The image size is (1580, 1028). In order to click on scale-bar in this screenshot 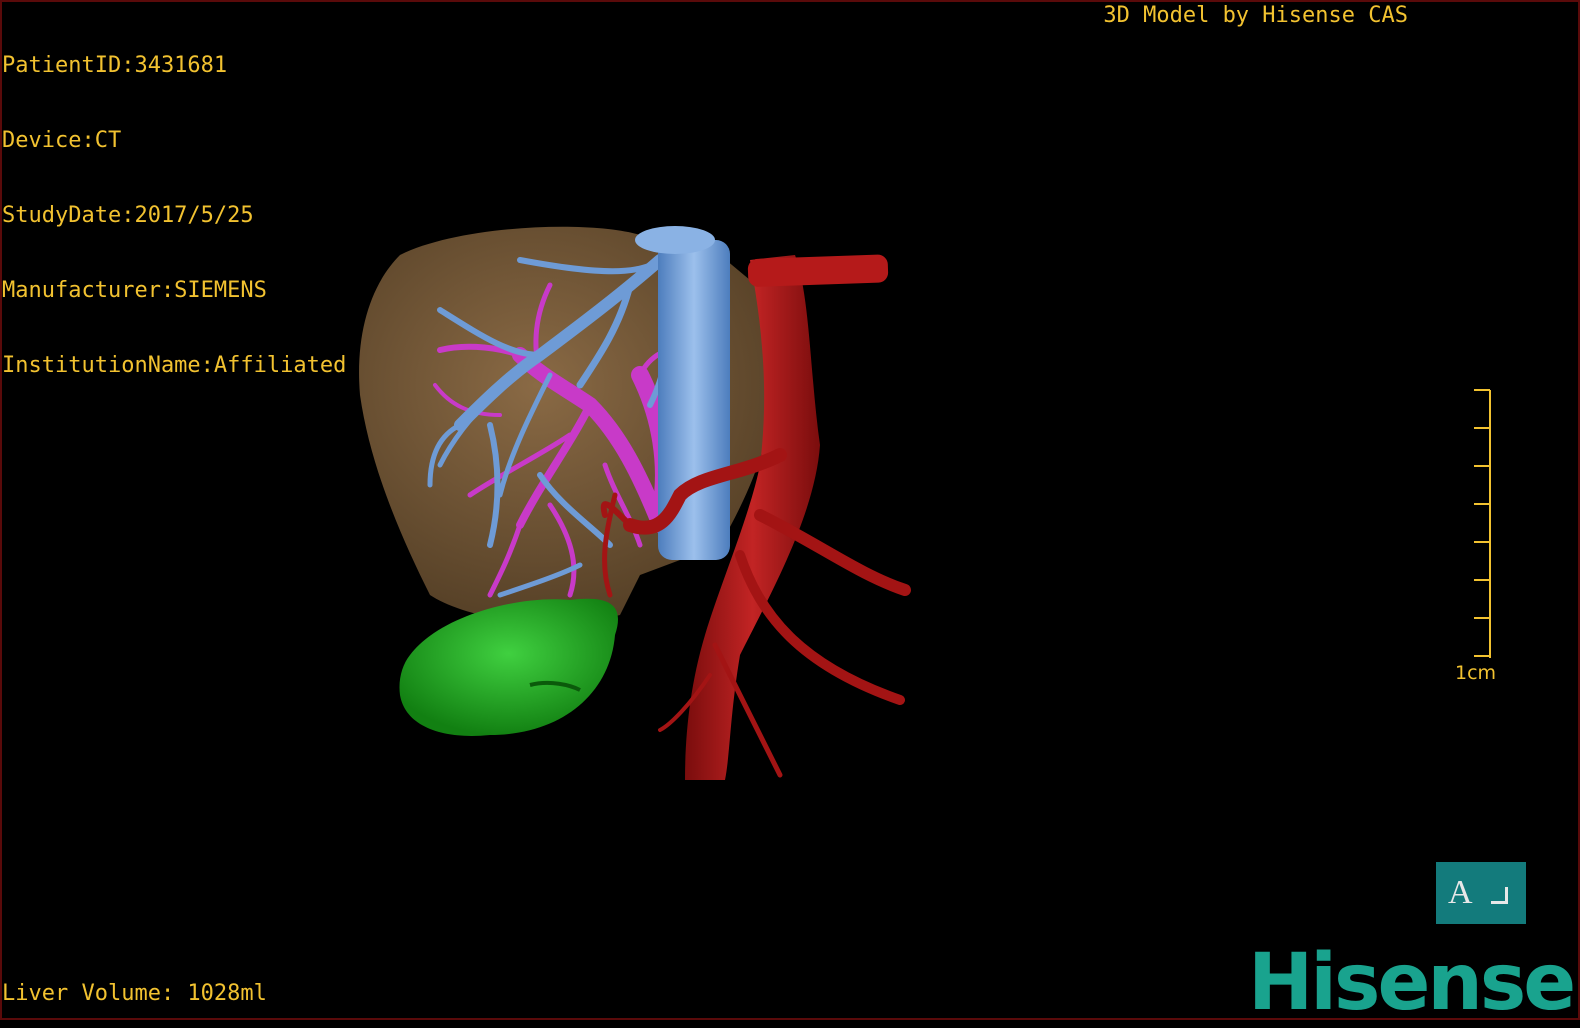, I will do `click(1482, 523)`.